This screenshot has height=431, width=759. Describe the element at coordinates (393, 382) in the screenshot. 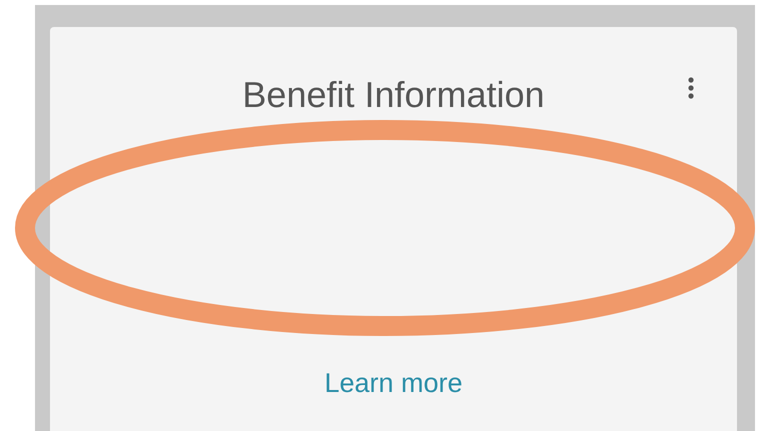

I see `learn-more-link: Learn more` at that location.